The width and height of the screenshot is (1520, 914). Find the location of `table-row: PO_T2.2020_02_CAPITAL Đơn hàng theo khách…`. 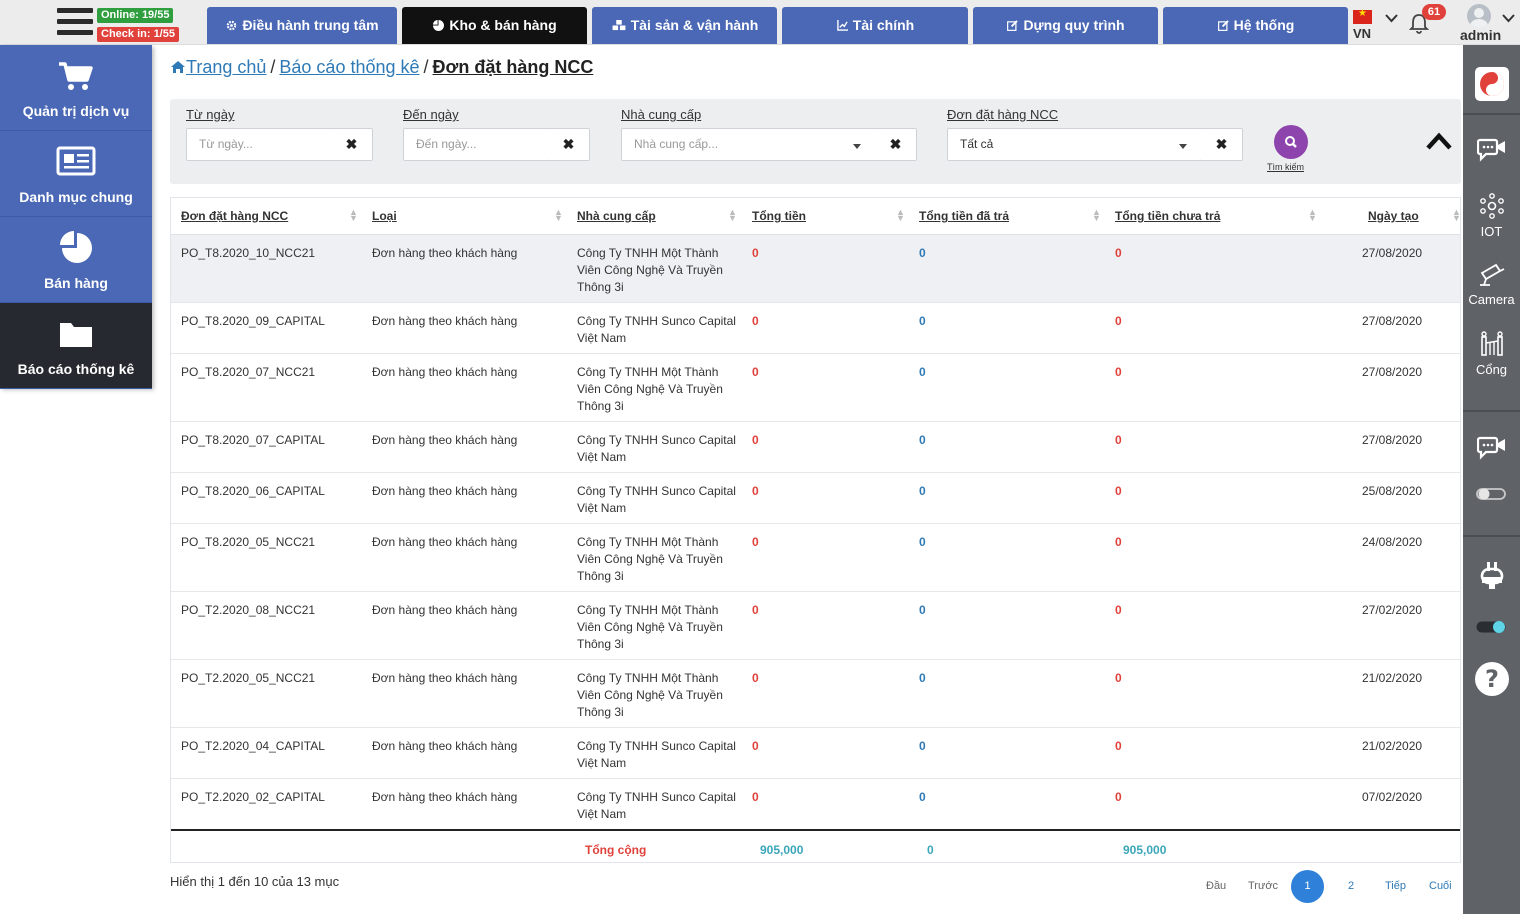

table-row: PO_T2.2020_02_CAPITAL Đơn hàng theo khách… is located at coordinates (815, 804).